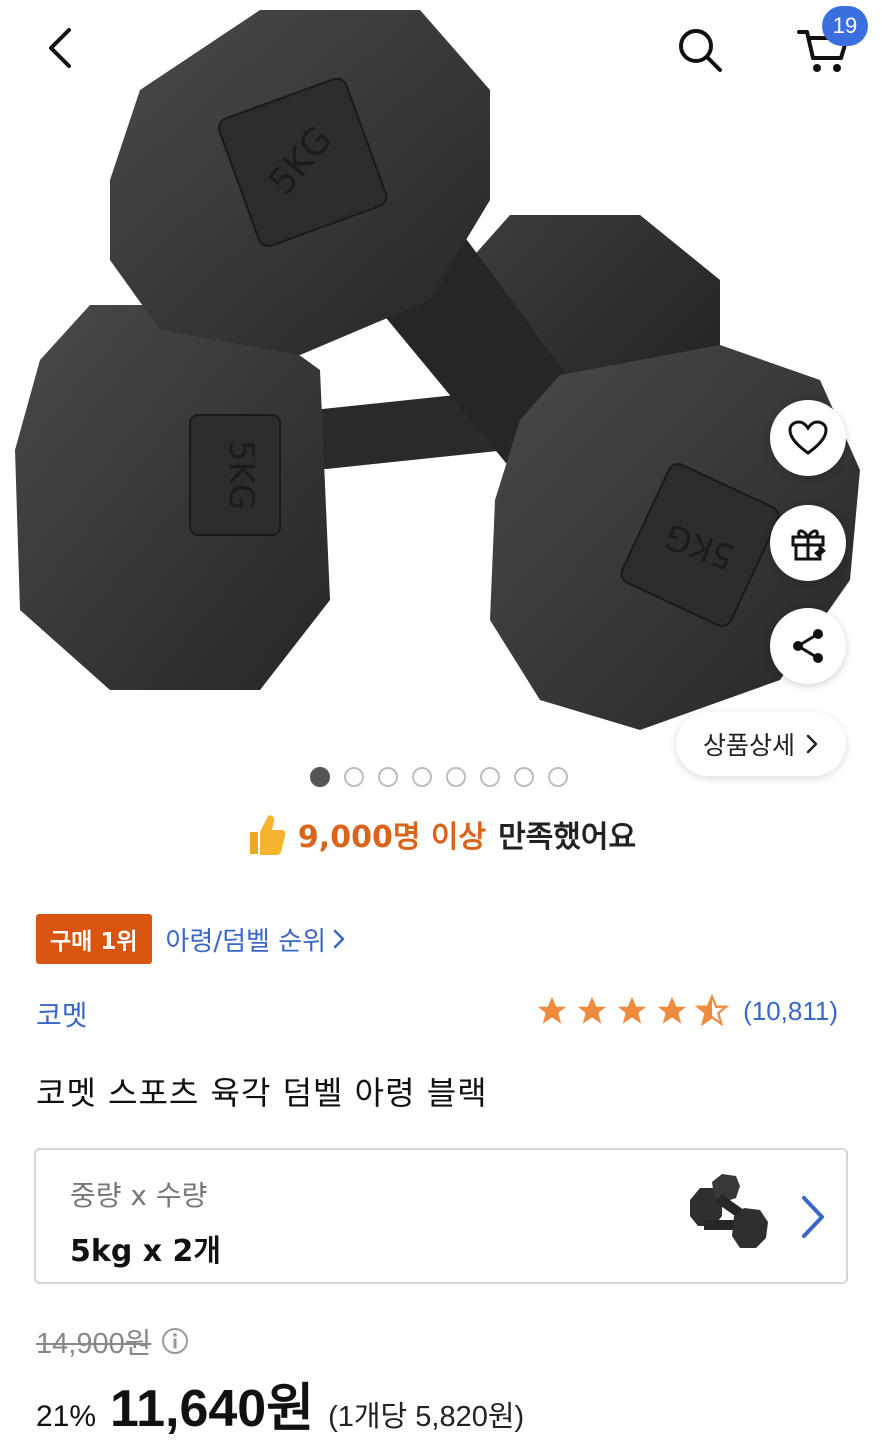 The image size is (882, 1440). Describe the element at coordinates (212, 1409) in the screenshot. I see `sale-price: 11,640원` at that location.